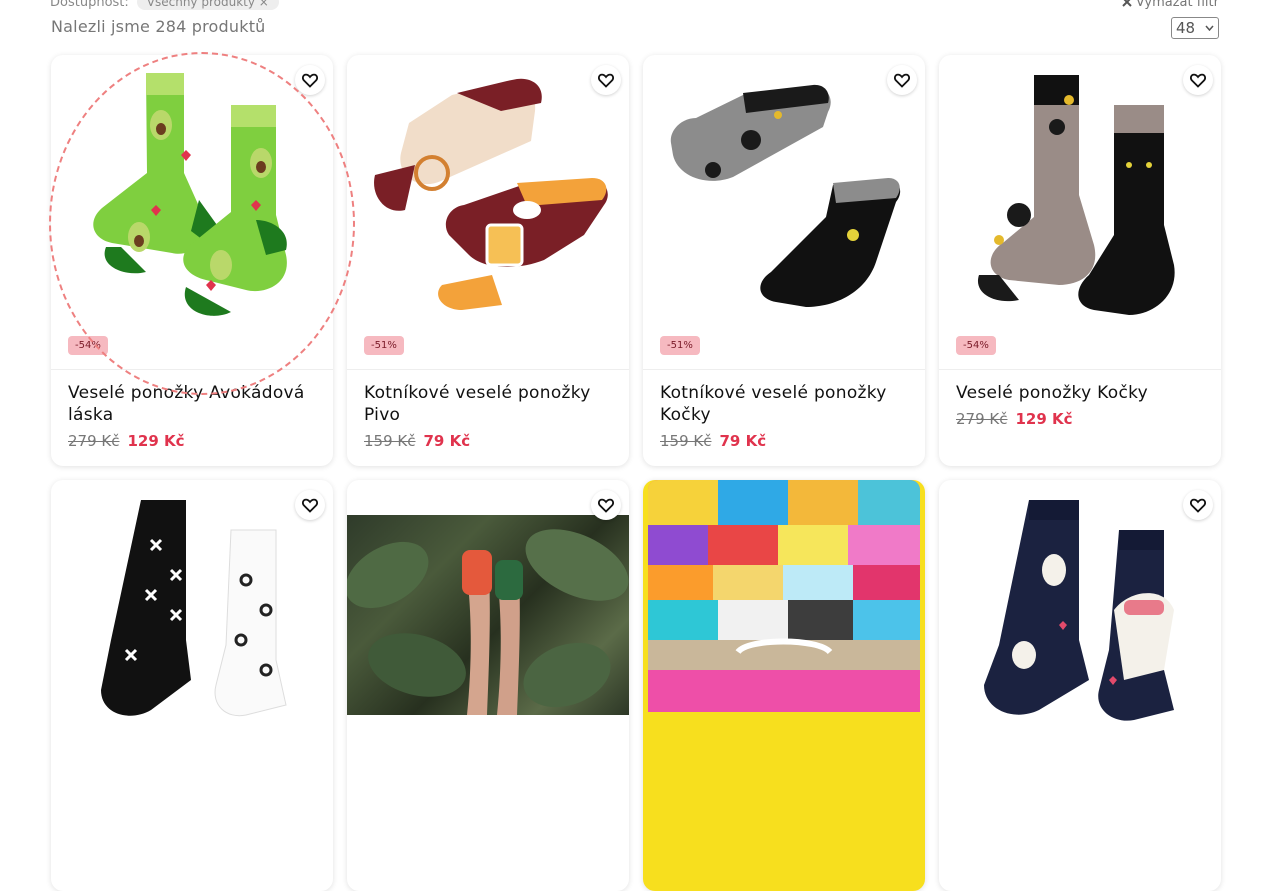 The image size is (1281, 891). I want to click on product-title: Kotníkové veselé ponožky Kočky, so click(785, 404).